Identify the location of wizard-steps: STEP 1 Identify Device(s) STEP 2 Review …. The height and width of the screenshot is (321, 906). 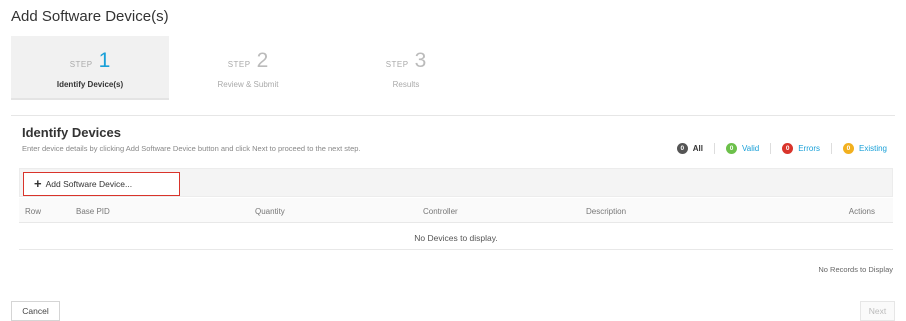
(248, 68).